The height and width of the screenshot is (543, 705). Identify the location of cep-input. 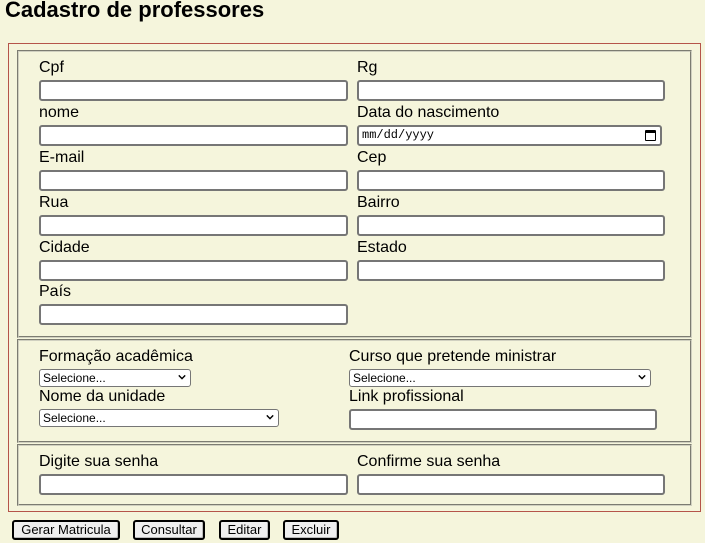
(511, 180).